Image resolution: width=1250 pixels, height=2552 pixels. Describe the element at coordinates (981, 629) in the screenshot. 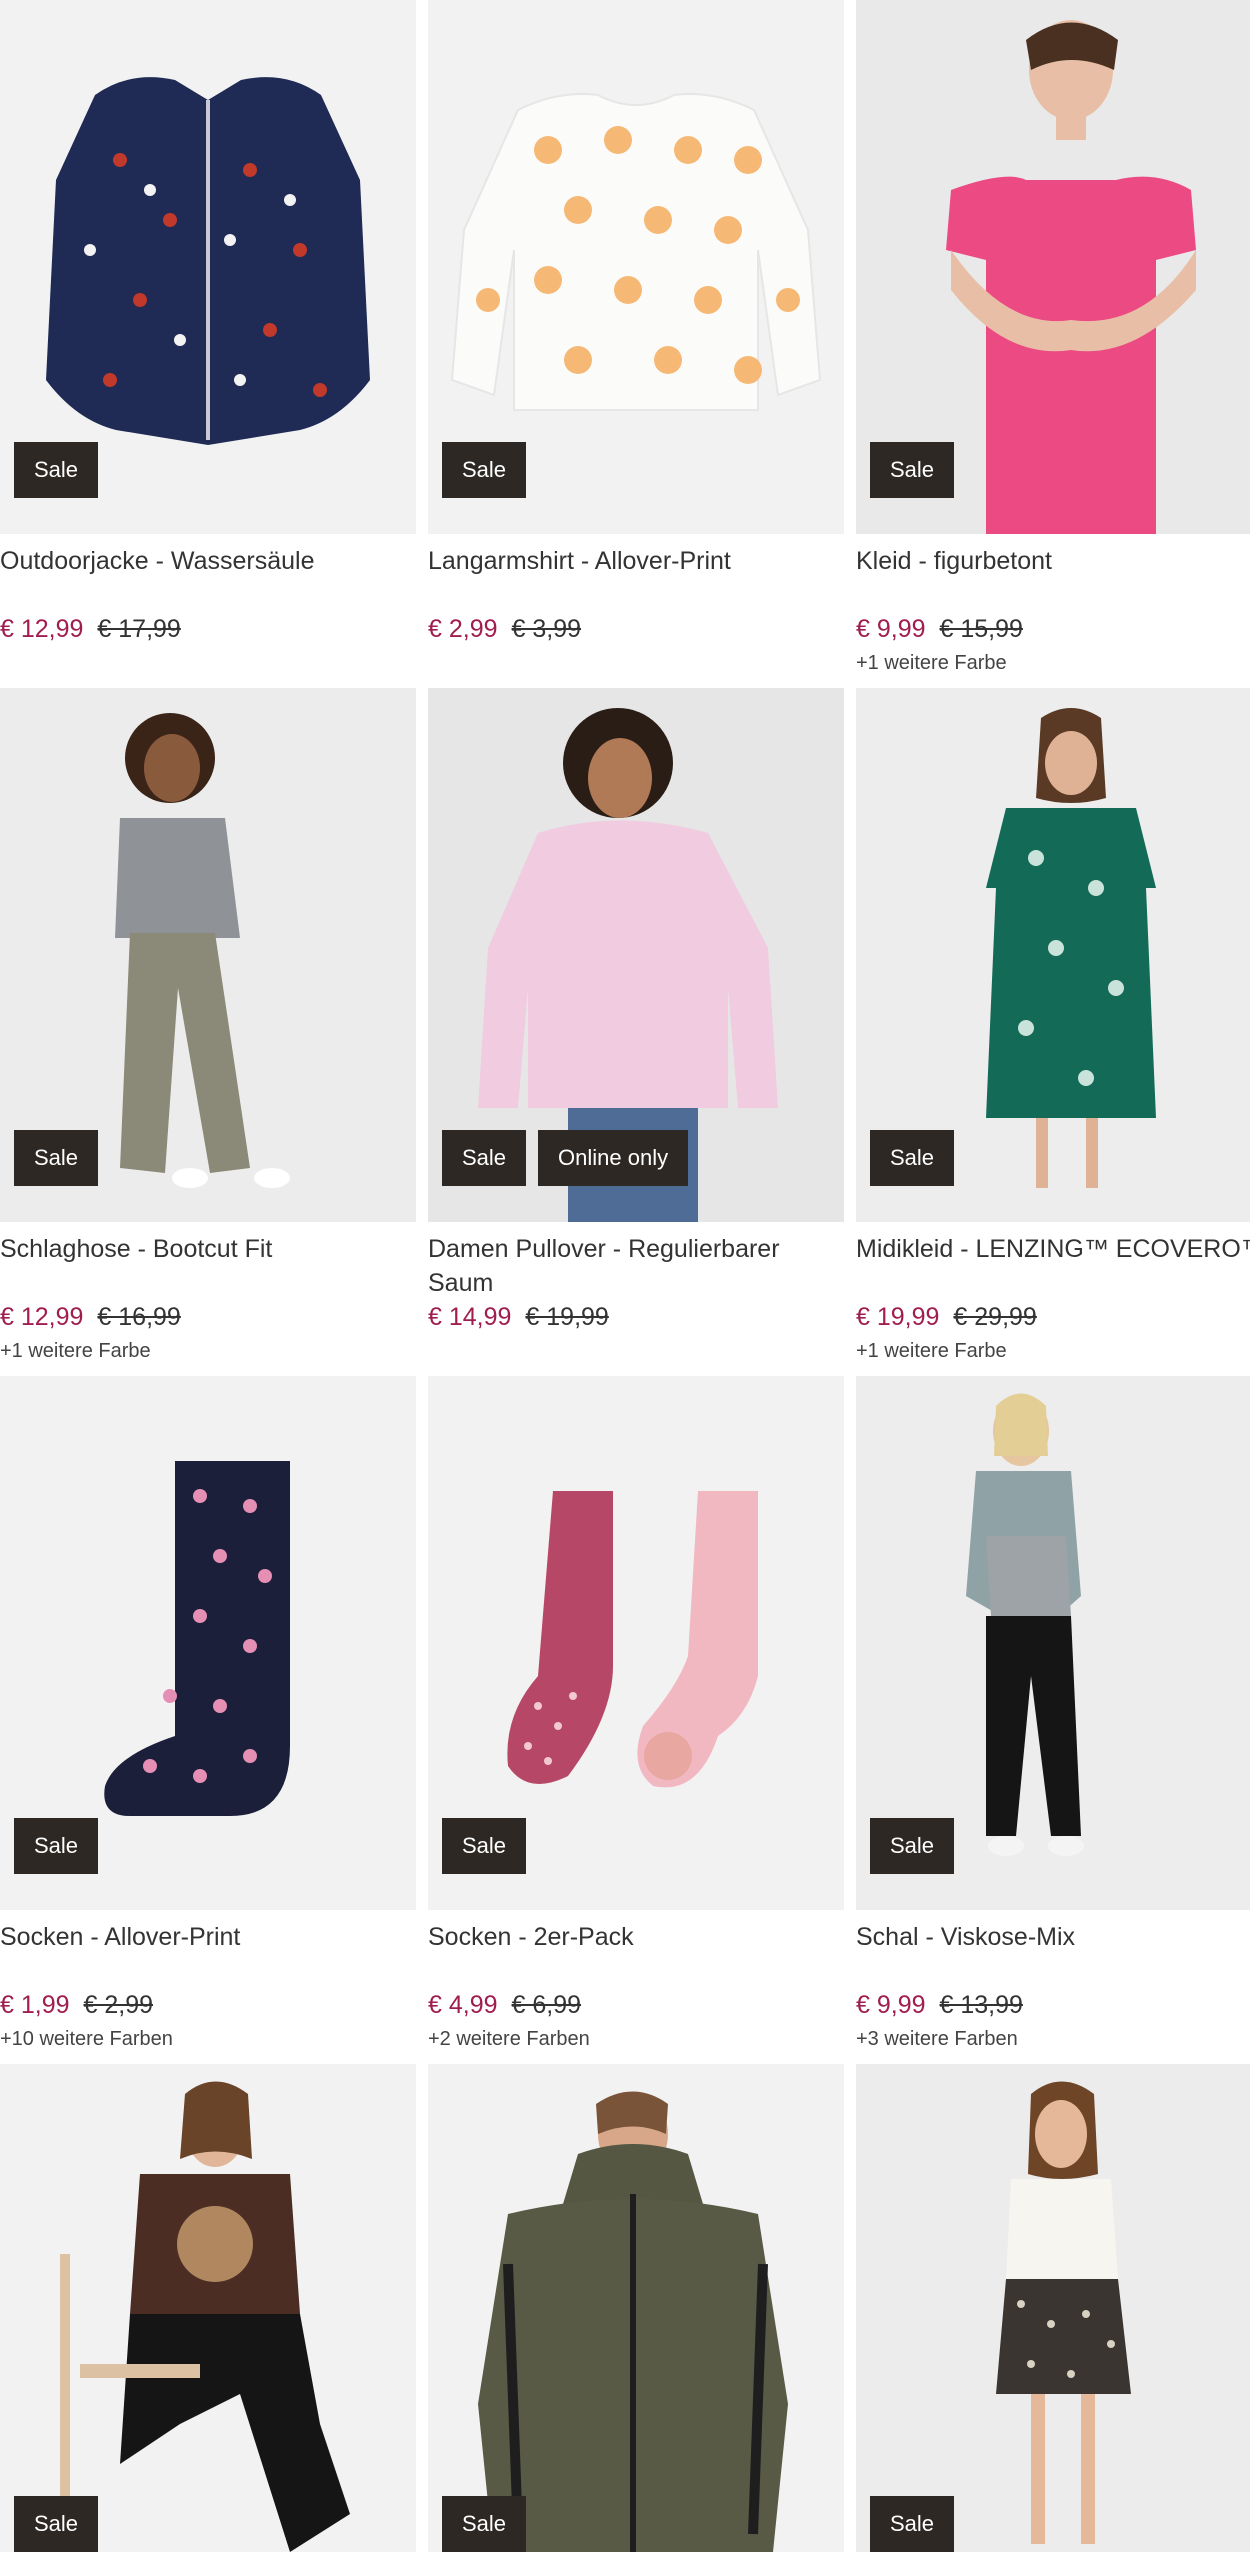

I see `original-price: € 15,99` at that location.